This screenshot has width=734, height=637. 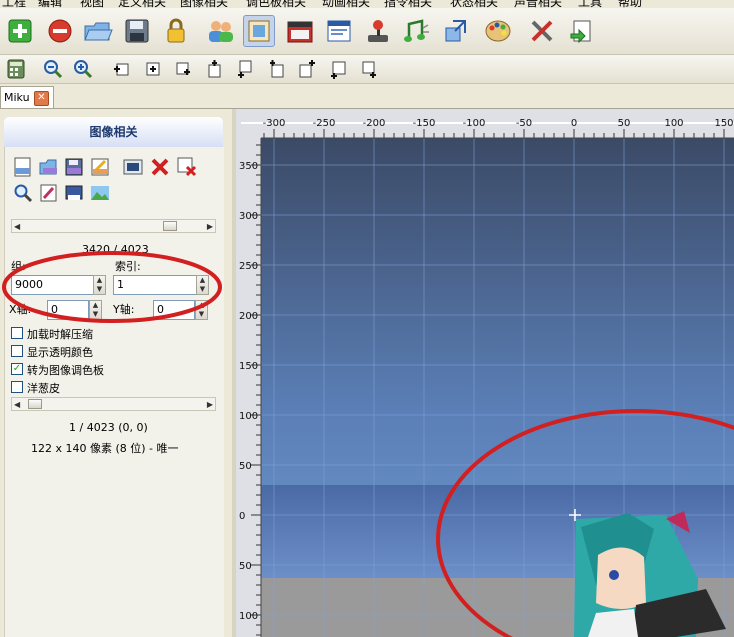 What do you see at coordinates (624, 123) in the screenshot?
I see `x-tick-label: 50` at bounding box center [624, 123].